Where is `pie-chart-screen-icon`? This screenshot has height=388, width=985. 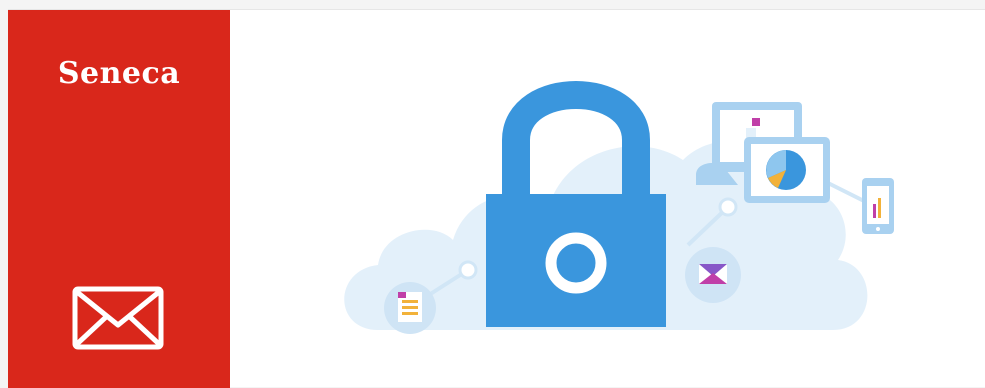
pie-chart-screen-icon is located at coordinates (787, 170).